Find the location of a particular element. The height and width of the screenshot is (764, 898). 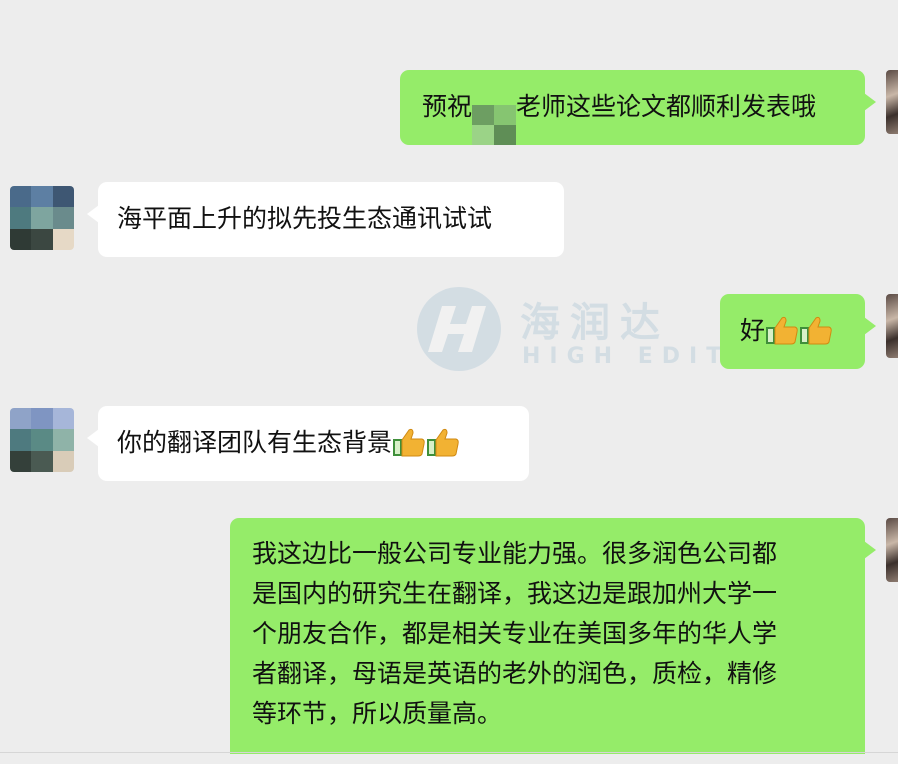

divider is located at coordinates (449, 752).